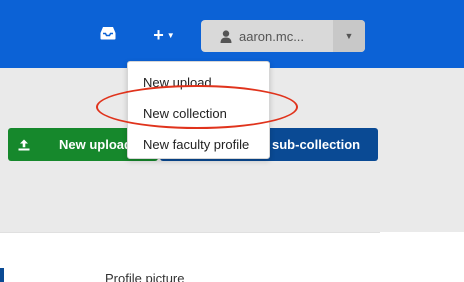  What do you see at coordinates (95, 144) in the screenshot?
I see `new-upload-label: New upload` at bounding box center [95, 144].